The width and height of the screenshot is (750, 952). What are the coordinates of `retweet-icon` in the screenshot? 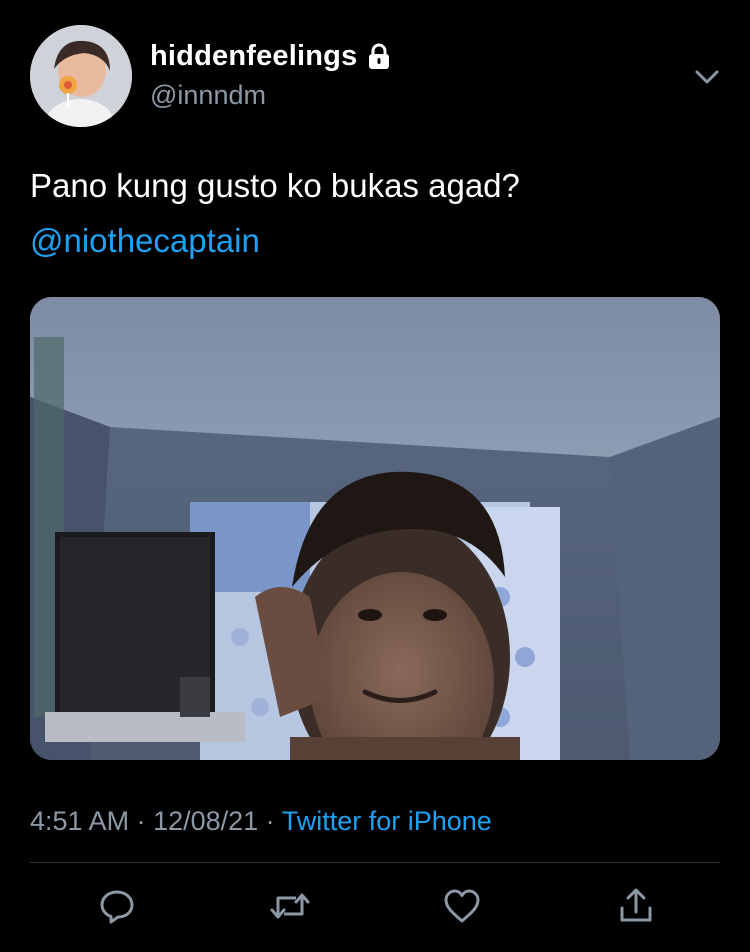 It's located at (290, 908).